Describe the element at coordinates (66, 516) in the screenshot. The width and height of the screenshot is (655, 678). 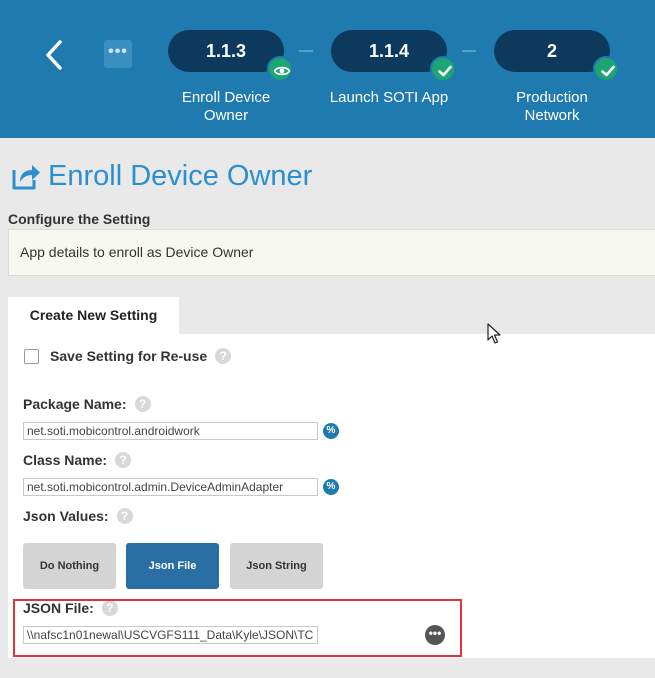
I see `json-values-label: Json Values:` at that location.